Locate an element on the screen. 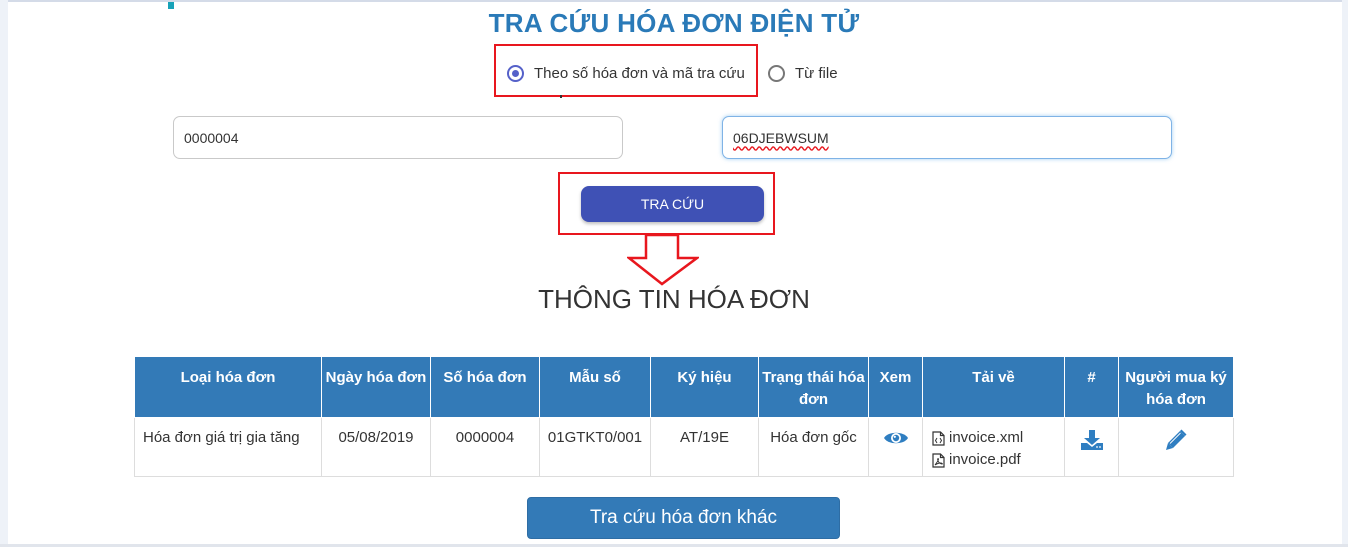 The width and height of the screenshot is (1348, 547). file-code-icon is located at coordinates (938, 438).